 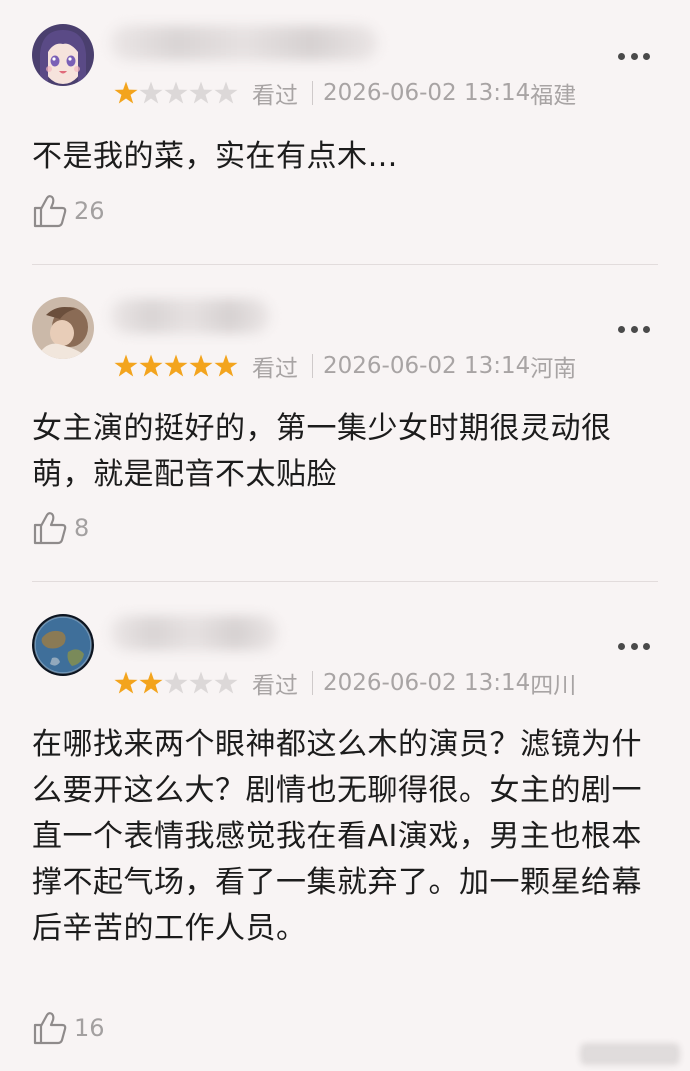 What do you see at coordinates (68, 1028) in the screenshot?
I see `like-button: 16` at bounding box center [68, 1028].